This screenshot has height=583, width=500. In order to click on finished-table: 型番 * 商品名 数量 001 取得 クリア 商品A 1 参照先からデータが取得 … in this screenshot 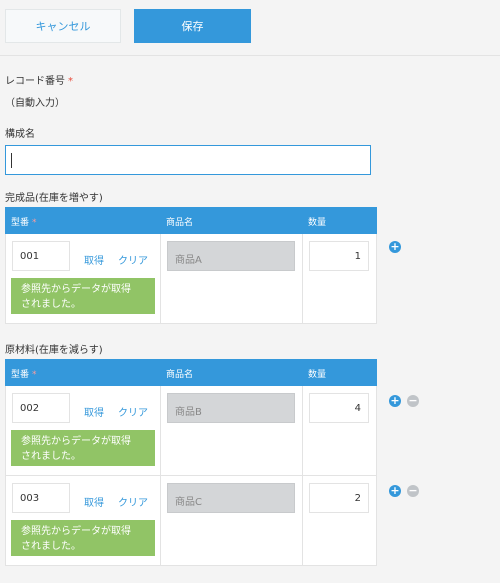, I will do `click(191, 265)`.